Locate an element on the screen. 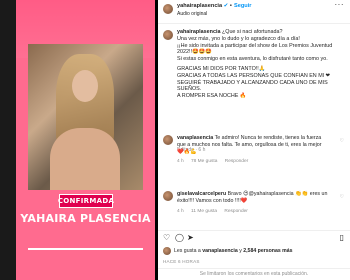 This screenshot has width=350, height=280. header-username: yahairaplasencia ✔ • is located at coordinates (204, 6).